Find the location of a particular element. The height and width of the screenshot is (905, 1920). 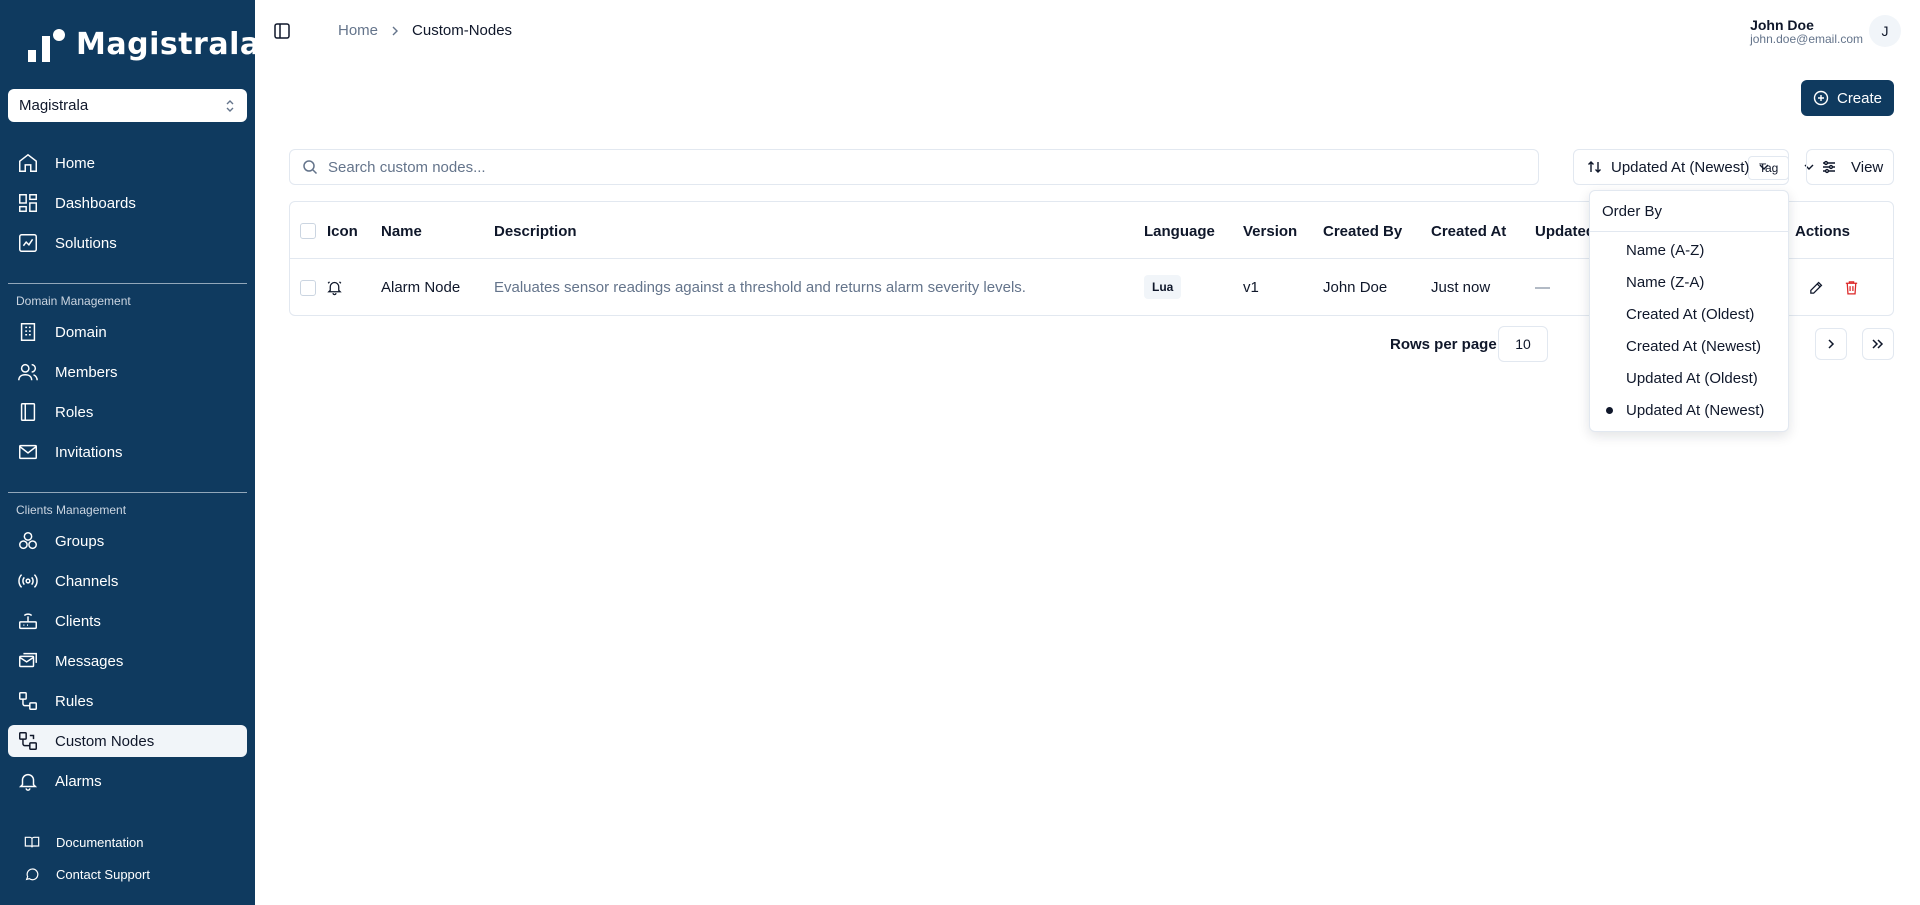

next-page-button is located at coordinates (1831, 344).